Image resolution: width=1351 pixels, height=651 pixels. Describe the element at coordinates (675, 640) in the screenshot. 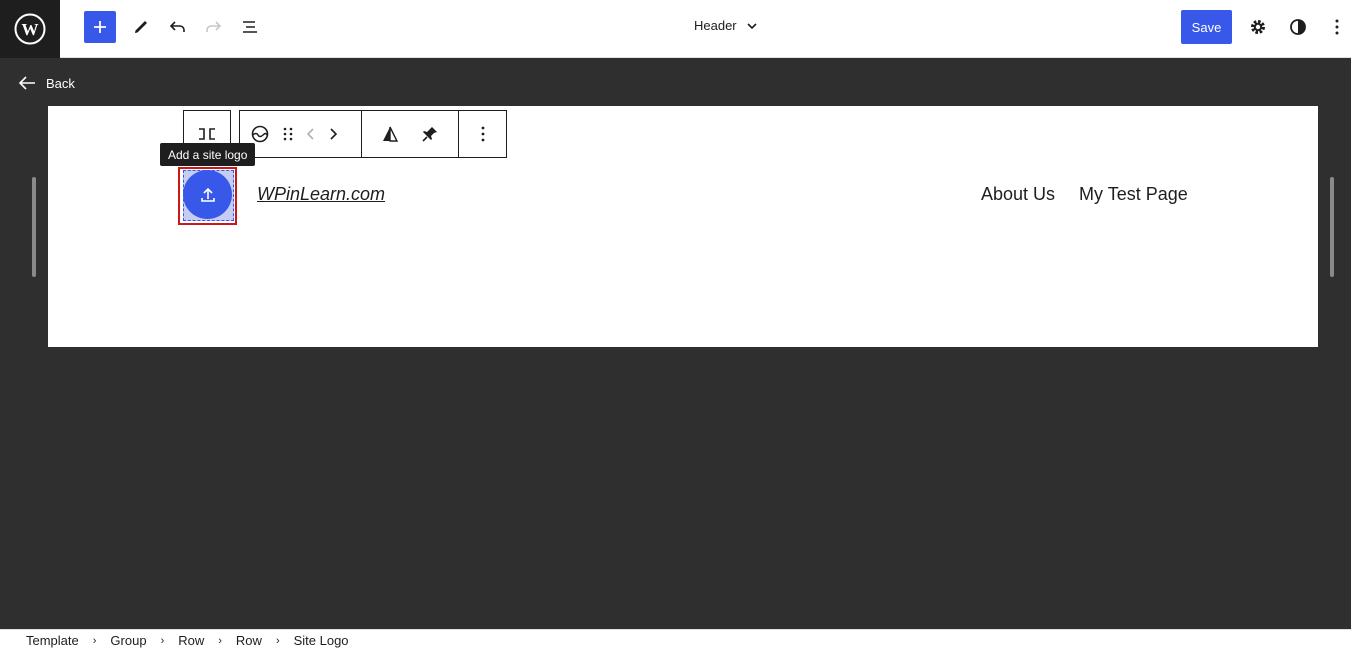

I see `breadcrumb: Template › Group › Row › Row › Site Logo` at that location.